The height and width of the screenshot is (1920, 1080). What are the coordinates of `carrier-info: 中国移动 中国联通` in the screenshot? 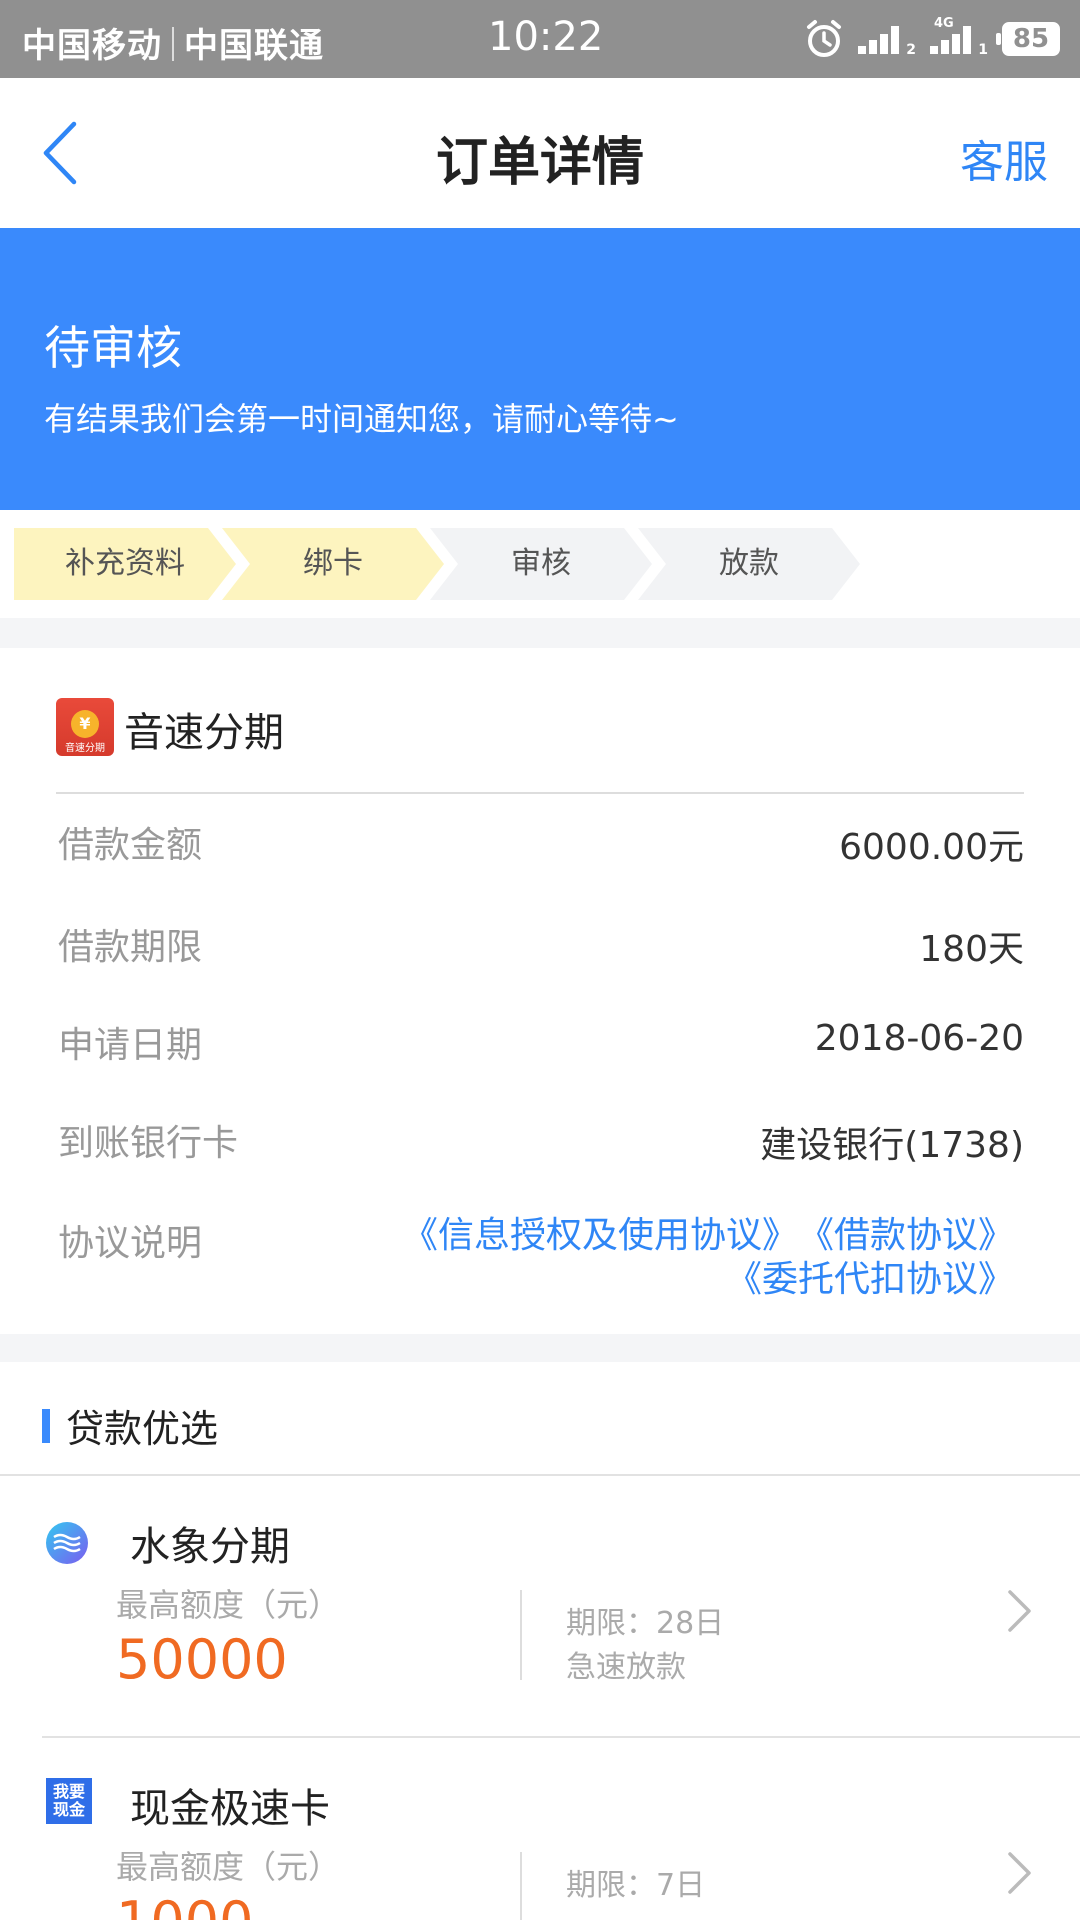 It's located at (173, 42).